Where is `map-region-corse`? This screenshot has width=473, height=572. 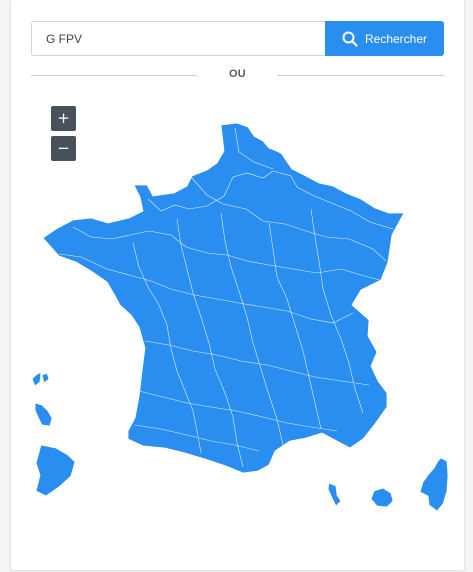
map-region-corse is located at coordinates (434, 484).